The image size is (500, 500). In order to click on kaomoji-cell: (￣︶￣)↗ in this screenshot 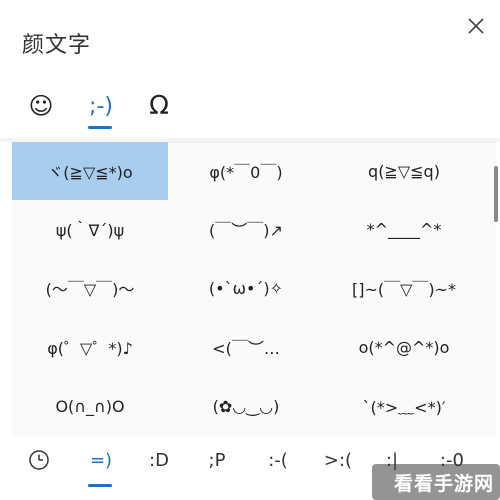, I will do `click(246, 229)`.